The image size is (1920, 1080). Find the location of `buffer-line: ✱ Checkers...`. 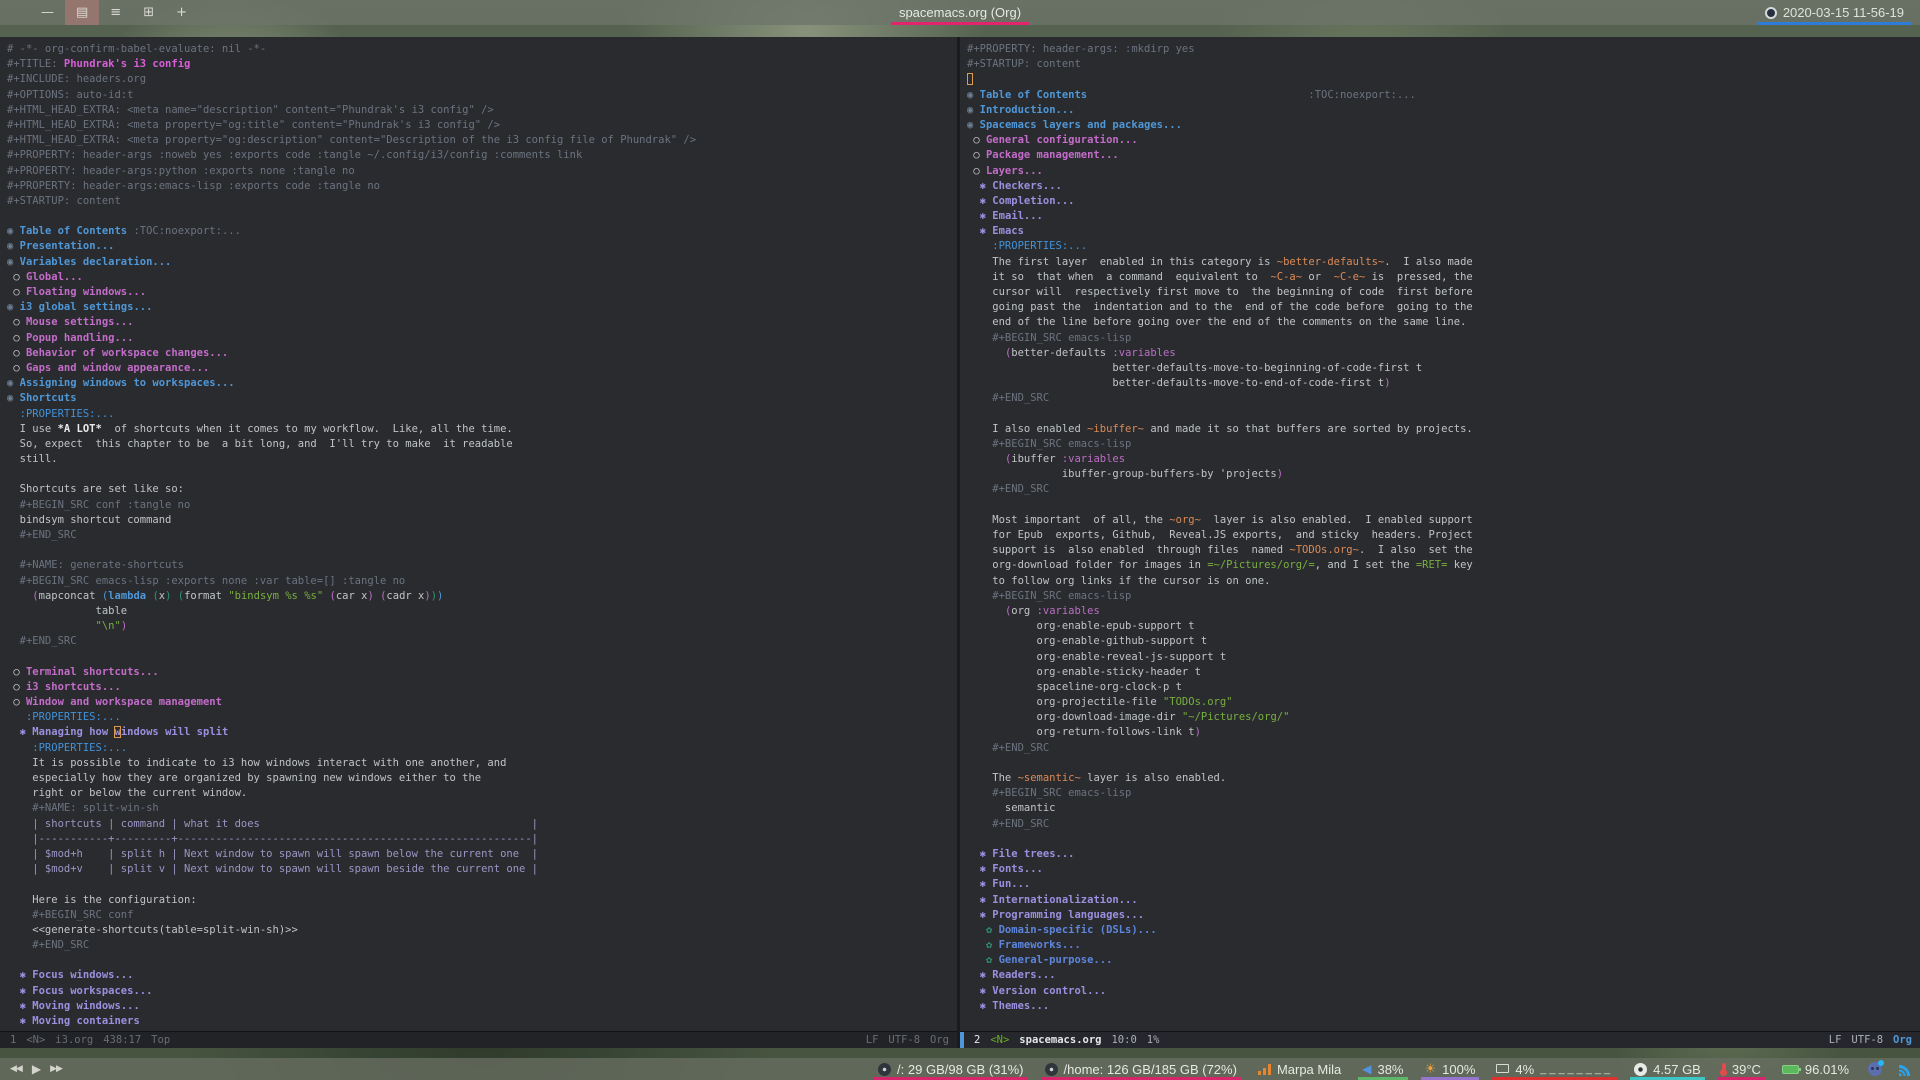

buffer-line: ✱ Checkers... is located at coordinates (1014, 185).